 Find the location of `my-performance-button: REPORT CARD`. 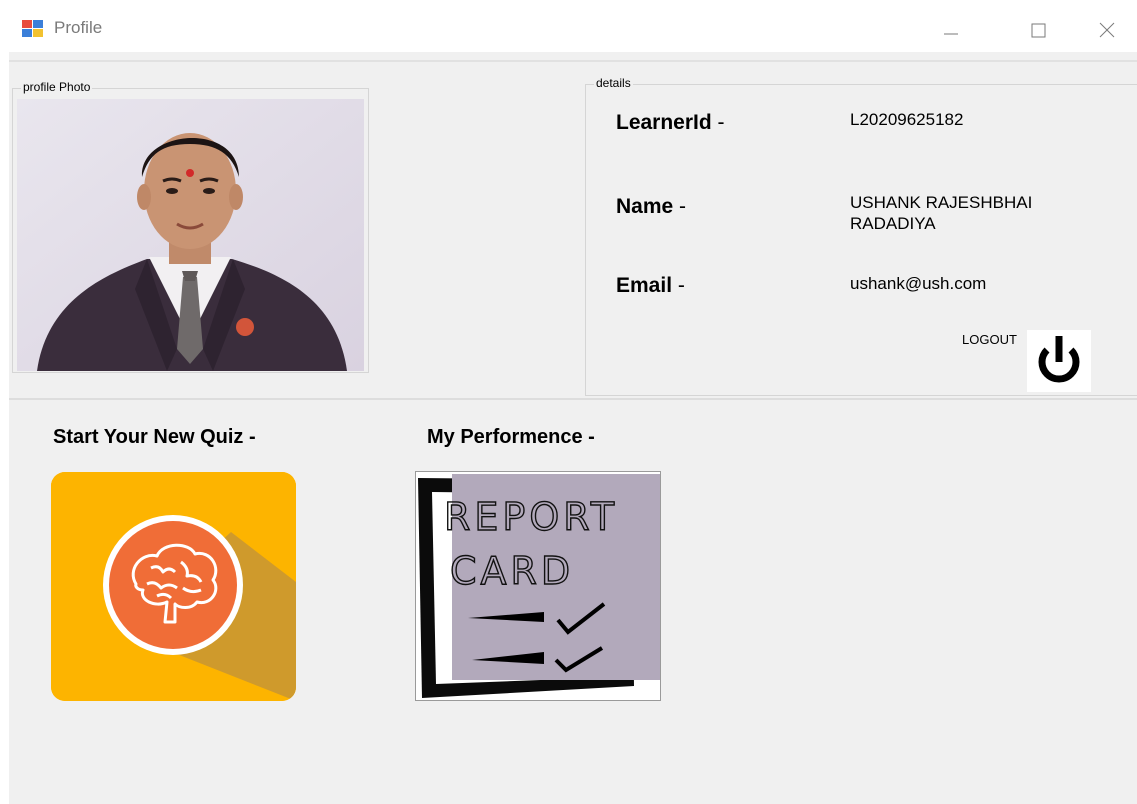

my-performance-button: REPORT CARD is located at coordinates (538, 586).